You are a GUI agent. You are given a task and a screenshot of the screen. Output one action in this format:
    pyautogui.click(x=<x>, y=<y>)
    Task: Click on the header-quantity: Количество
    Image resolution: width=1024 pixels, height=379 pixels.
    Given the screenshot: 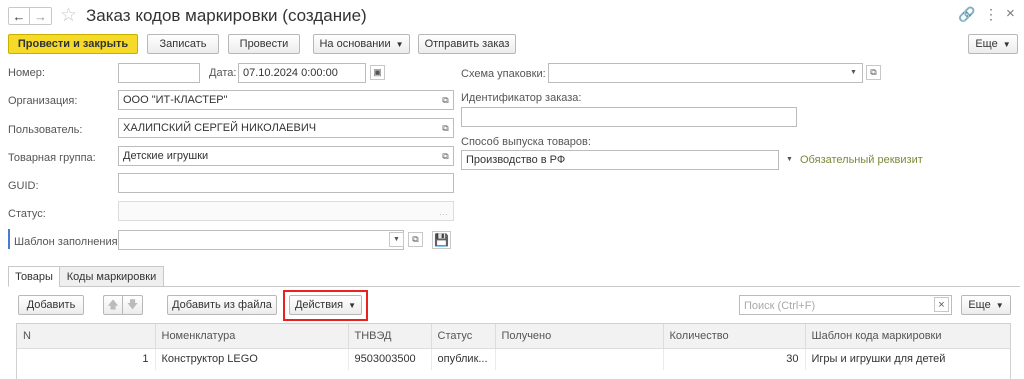 What is the action you would take?
    pyautogui.click(x=734, y=336)
    